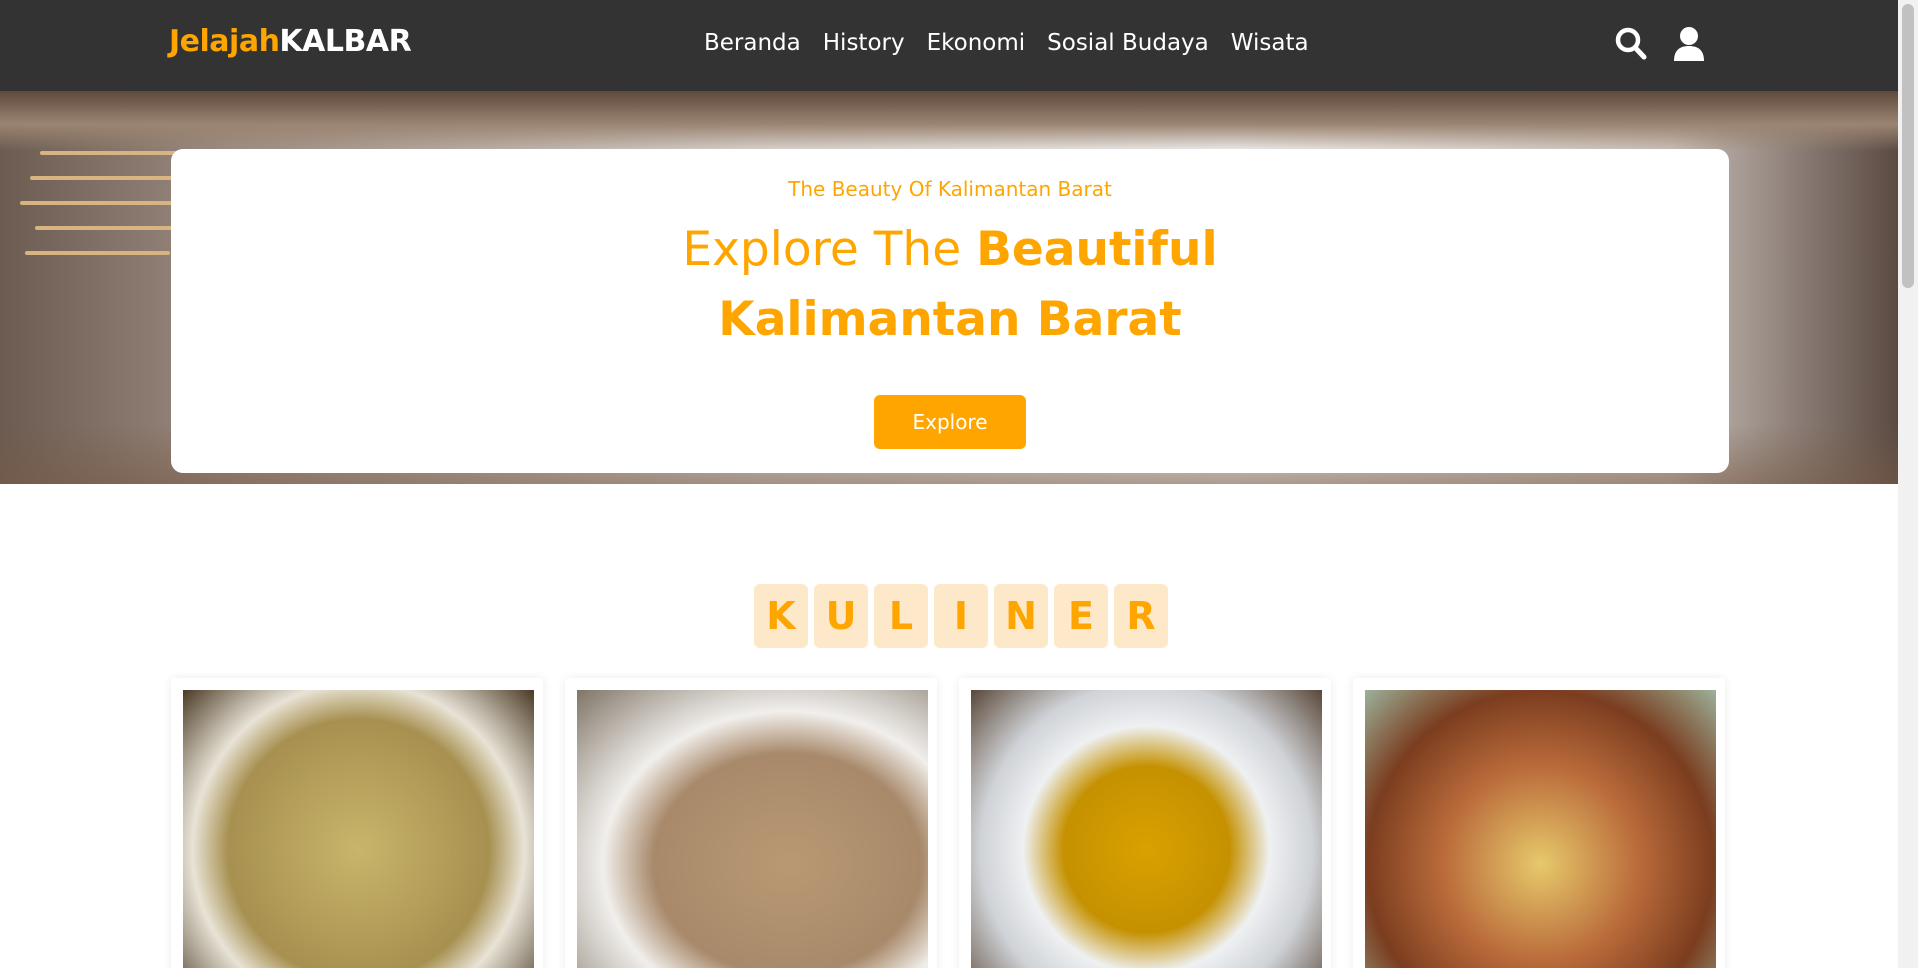 The height and width of the screenshot is (968, 1918). I want to click on title-letter: E, so click(1081, 616).